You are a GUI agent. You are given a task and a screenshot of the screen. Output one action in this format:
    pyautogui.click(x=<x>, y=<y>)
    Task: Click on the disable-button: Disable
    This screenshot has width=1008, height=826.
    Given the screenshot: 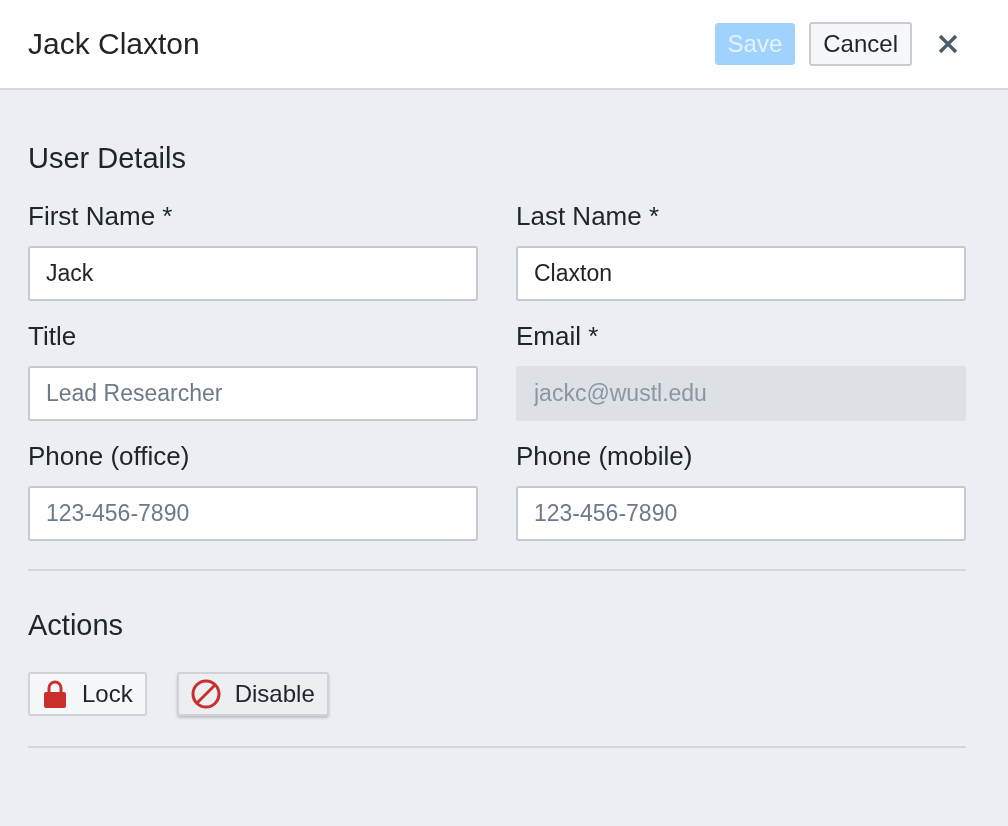 What is the action you would take?
    pyautogui.click(x=252, y=694)
    